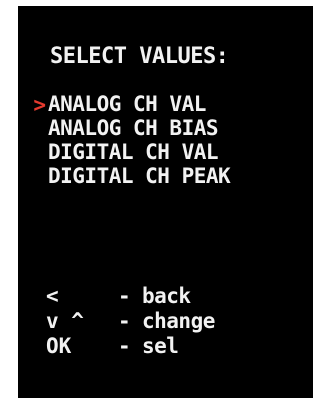 This screenshot has width=330, height=402. I want to click on help-description: back, so click(166, 296).